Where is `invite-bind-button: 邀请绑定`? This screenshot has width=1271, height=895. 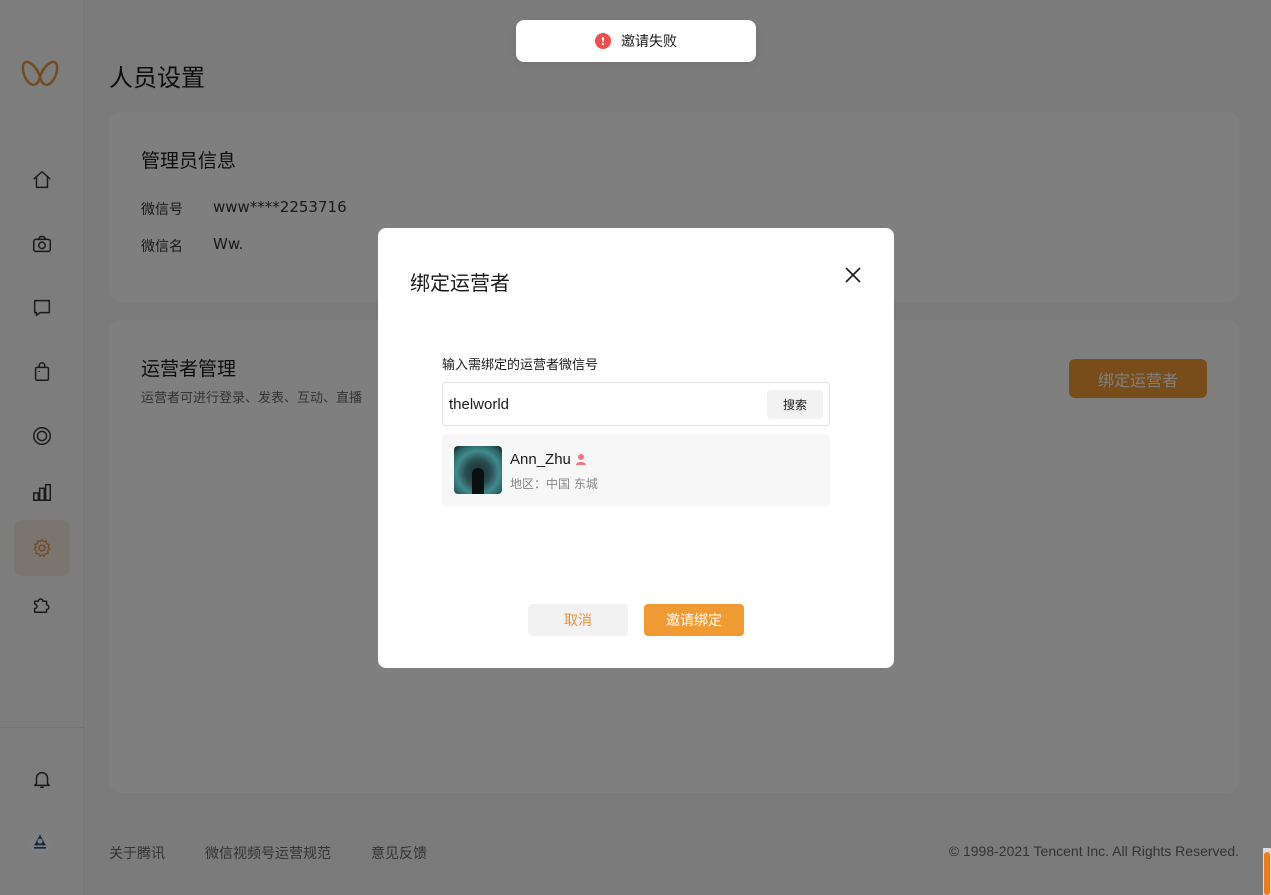
invite-bind-button: 邀请绑定 is located at coordinates (694, 620).